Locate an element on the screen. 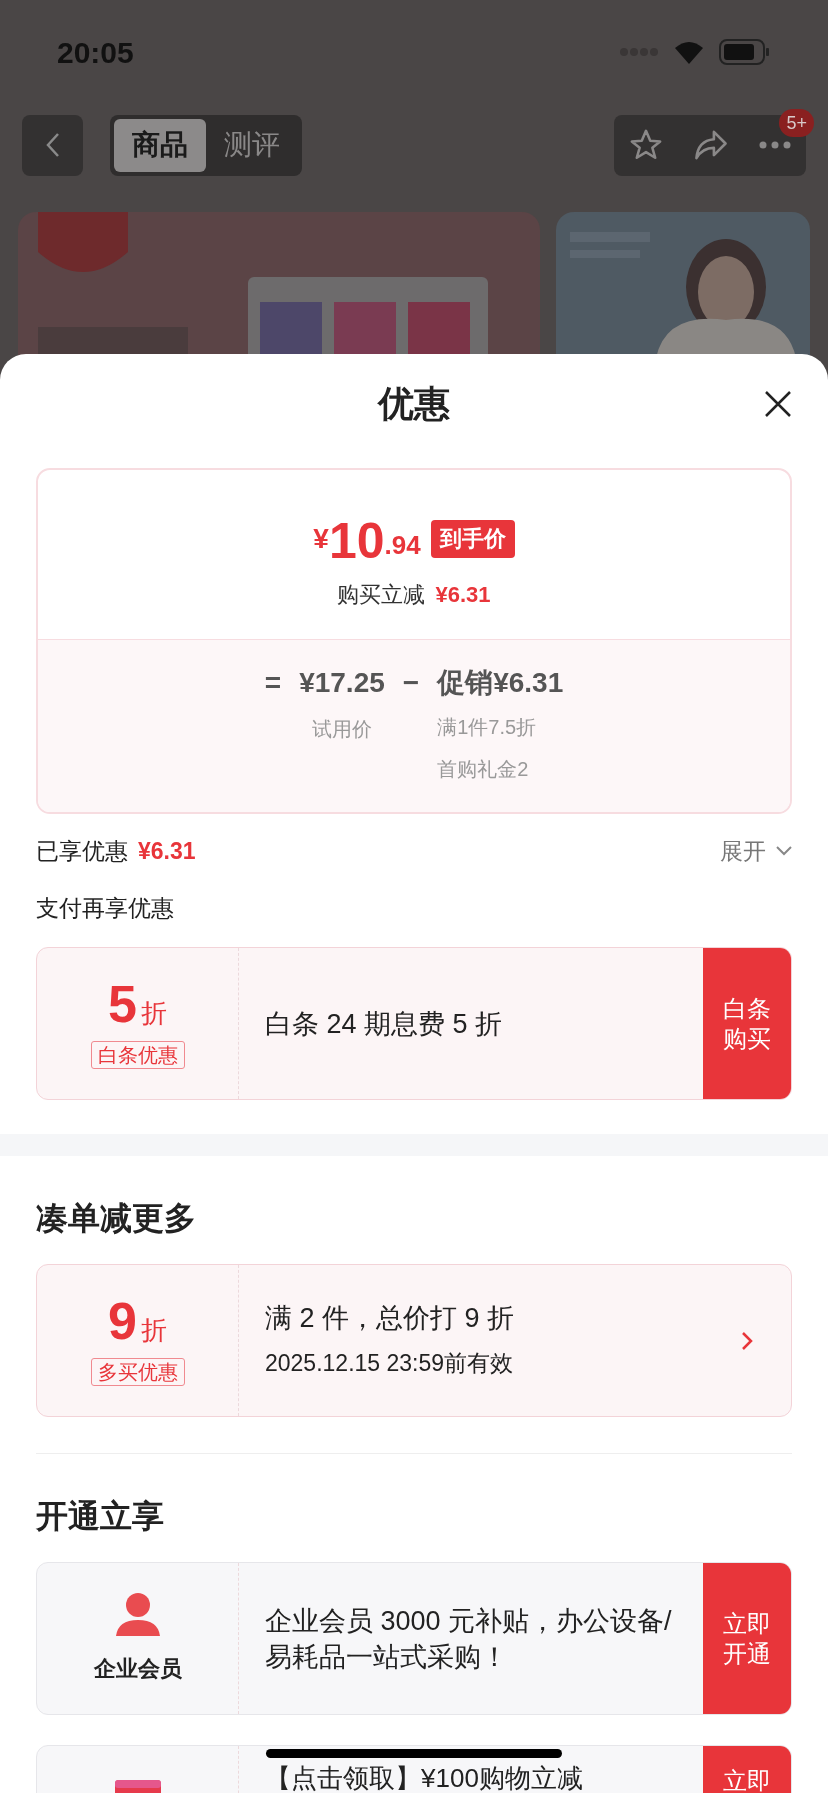 The image size is (828, 1793). section-subtitle: 支付再享优惠 is located at coordinates (105, 908).